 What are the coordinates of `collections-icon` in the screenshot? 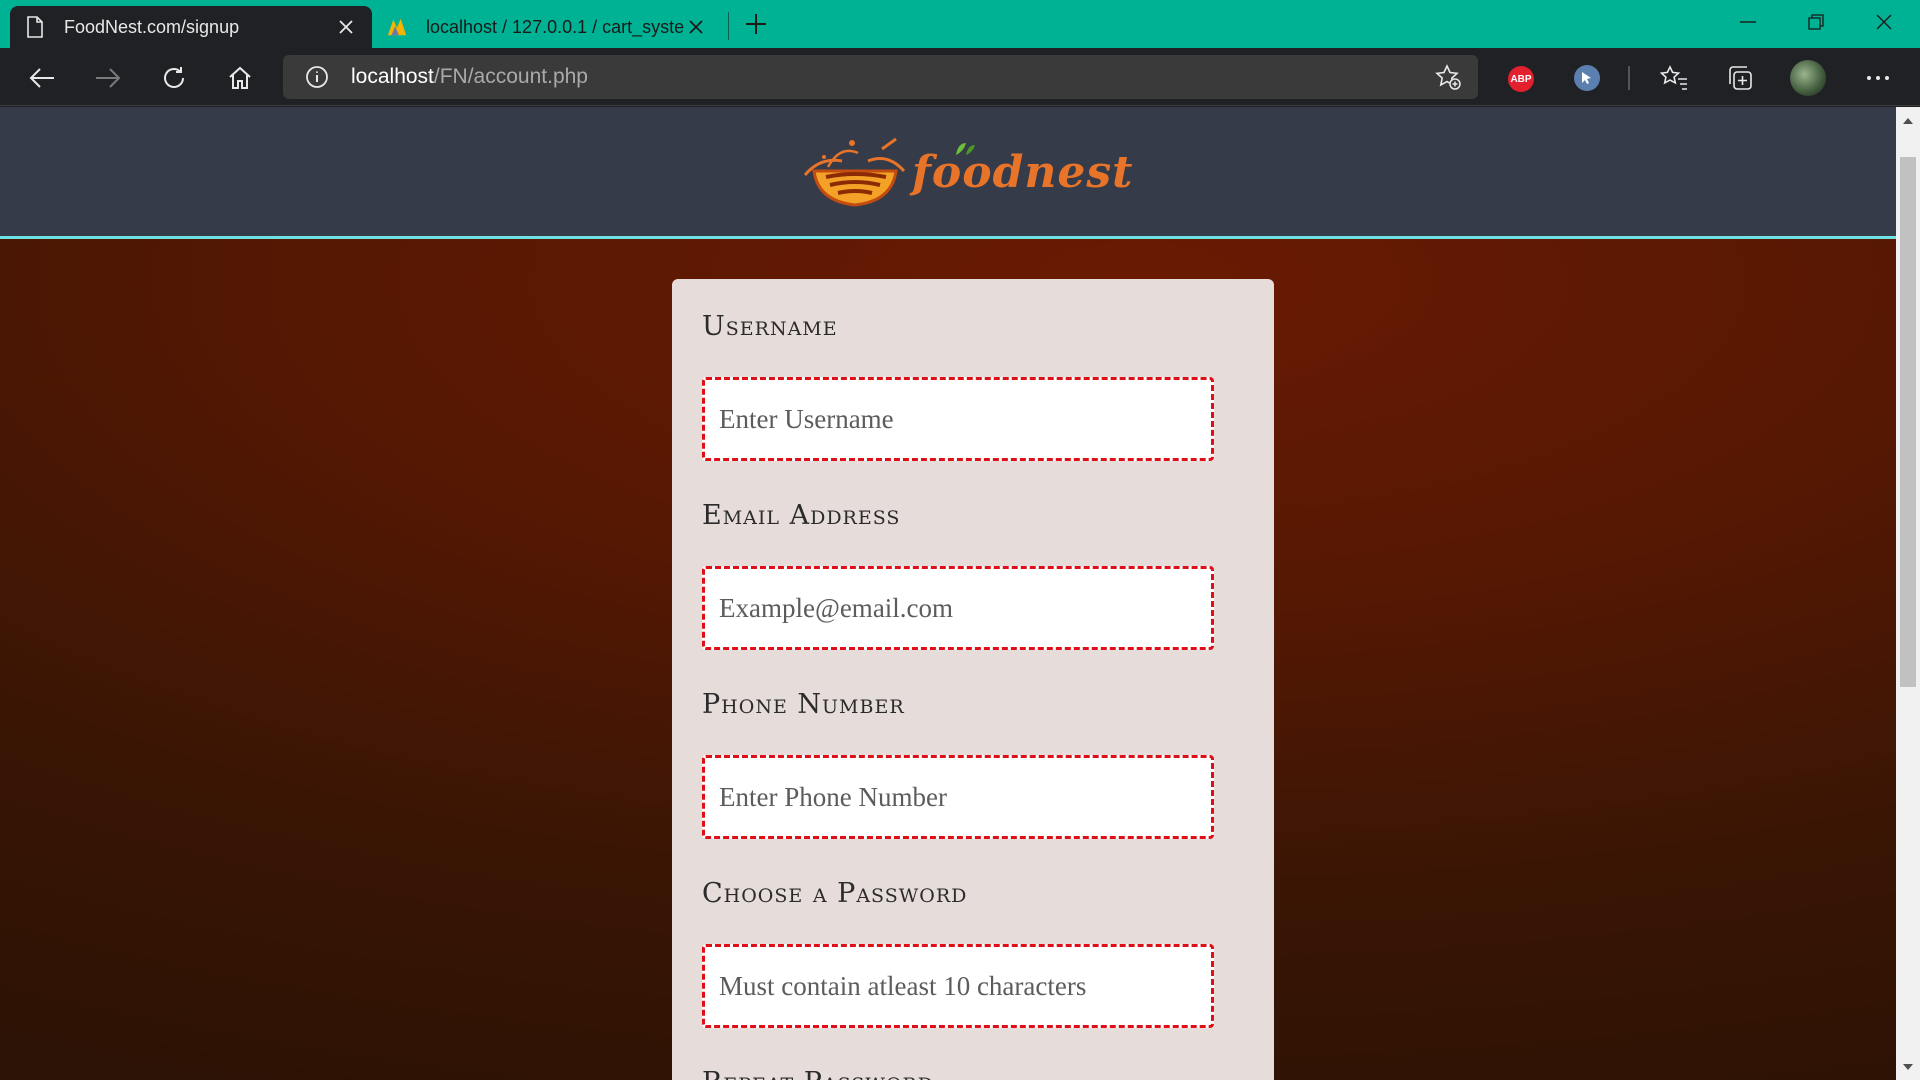 It's located at (1740, 78).